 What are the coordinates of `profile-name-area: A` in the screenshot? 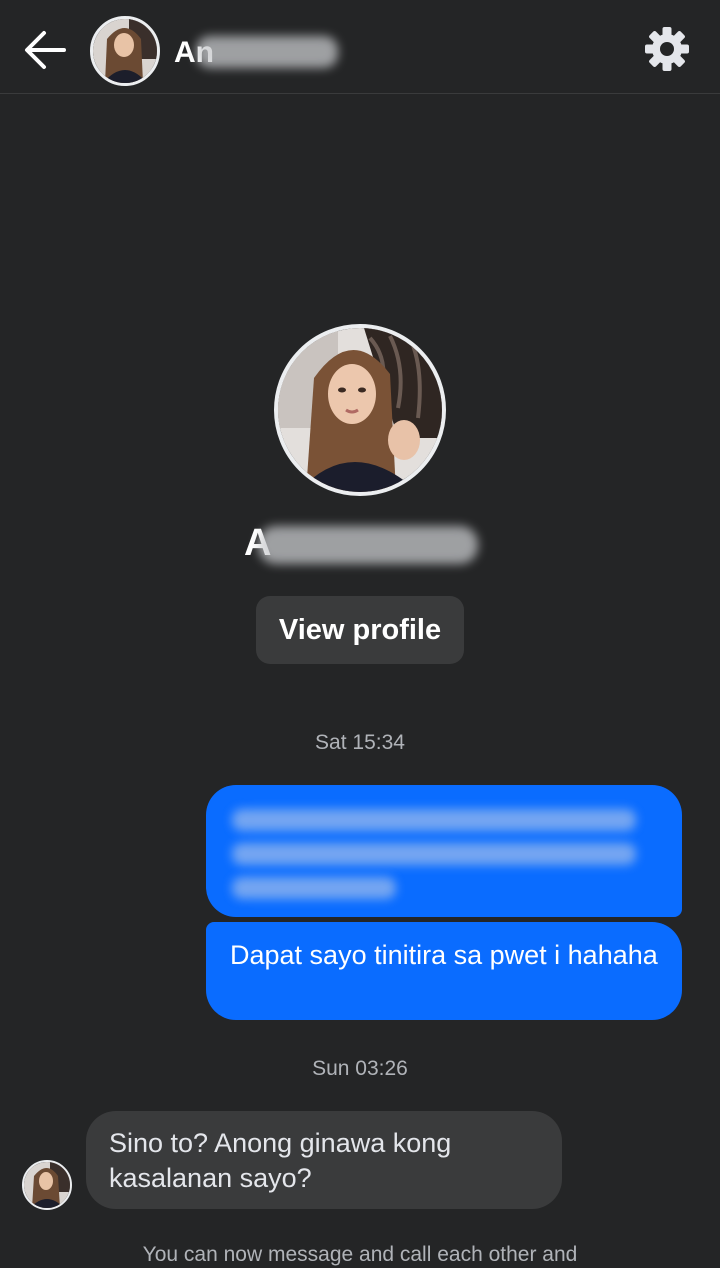 It's located at (362, 544).